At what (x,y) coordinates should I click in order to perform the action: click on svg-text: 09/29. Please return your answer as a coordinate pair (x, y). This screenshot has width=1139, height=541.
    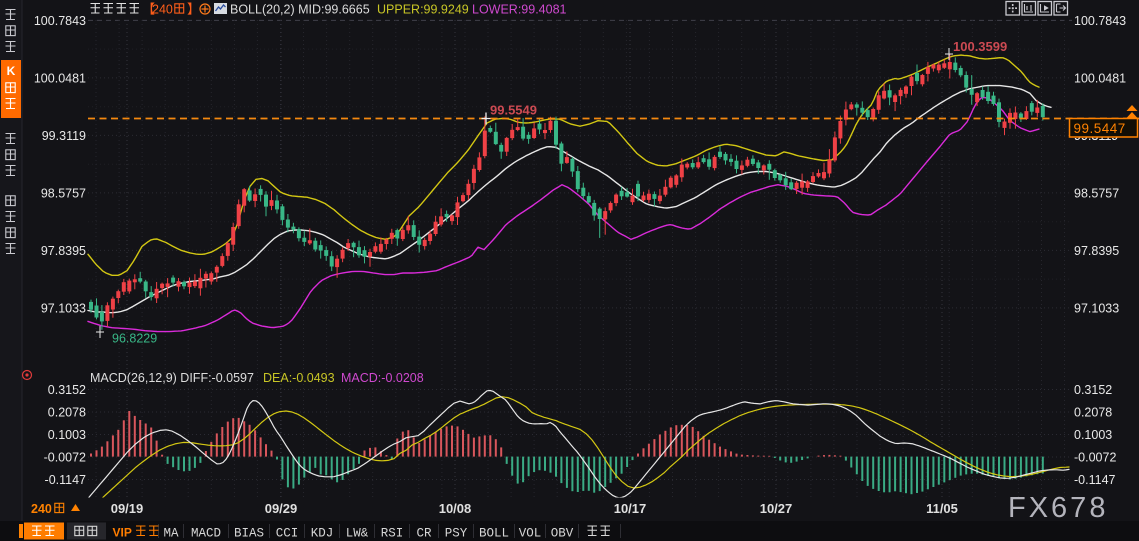
    Looking at the image, I should click on (281, 508).